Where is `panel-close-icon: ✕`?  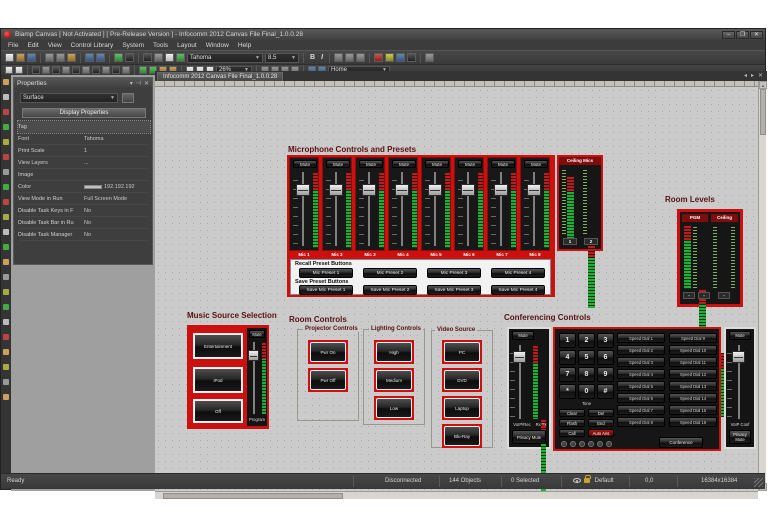
panel-close-icon: ✕ is located at coordinates (146, 83).